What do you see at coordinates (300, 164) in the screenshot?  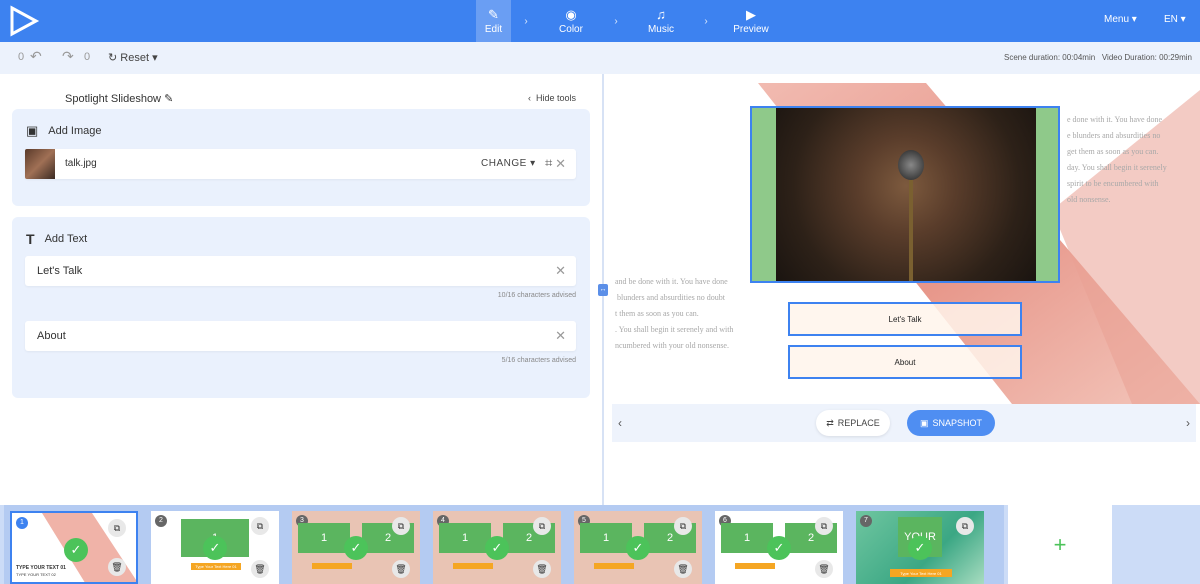 I see `image-row: talk.jpg CHANGE ▾ ⌗ ✕` at bounding box center [300, 164].